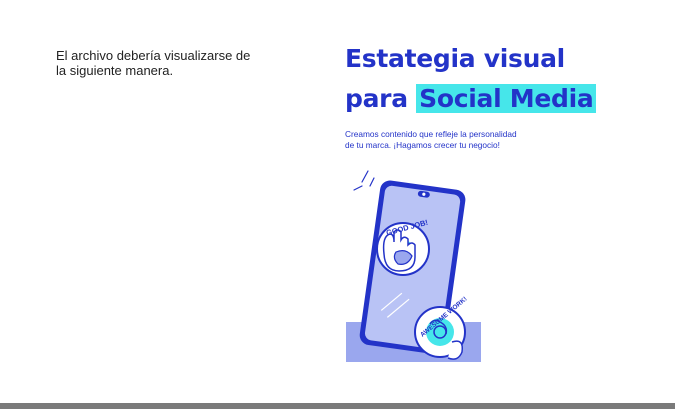 The width and height of the screenshot is (675, 409). I want to click on title-highlight: Social Media, so click(506, 98).